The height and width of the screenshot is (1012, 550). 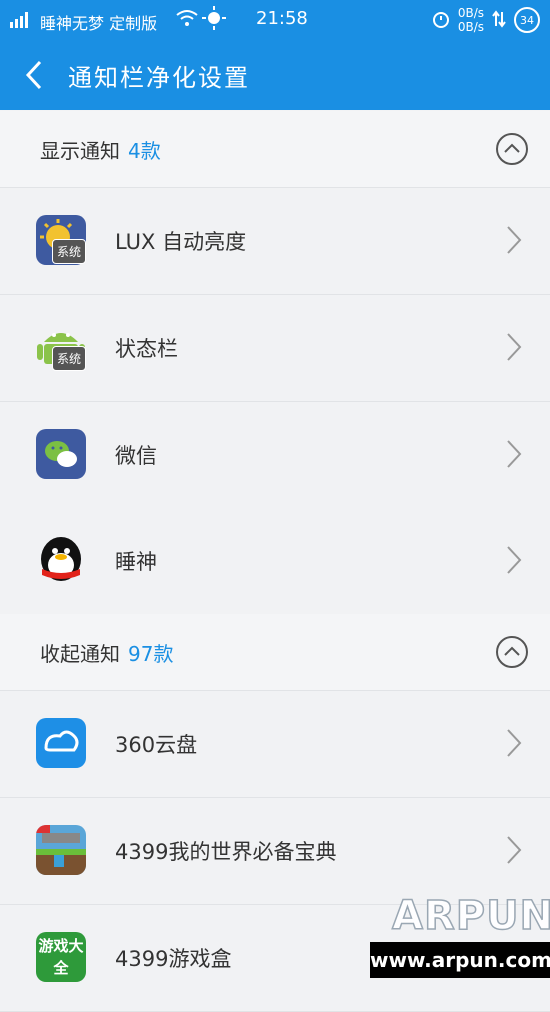 I want to click on game-box-icon: 游戏大全, so click(x=61, y=957).